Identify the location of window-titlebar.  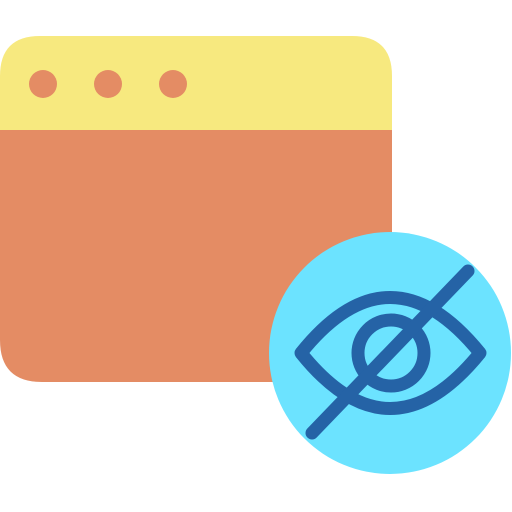
(196, 83).